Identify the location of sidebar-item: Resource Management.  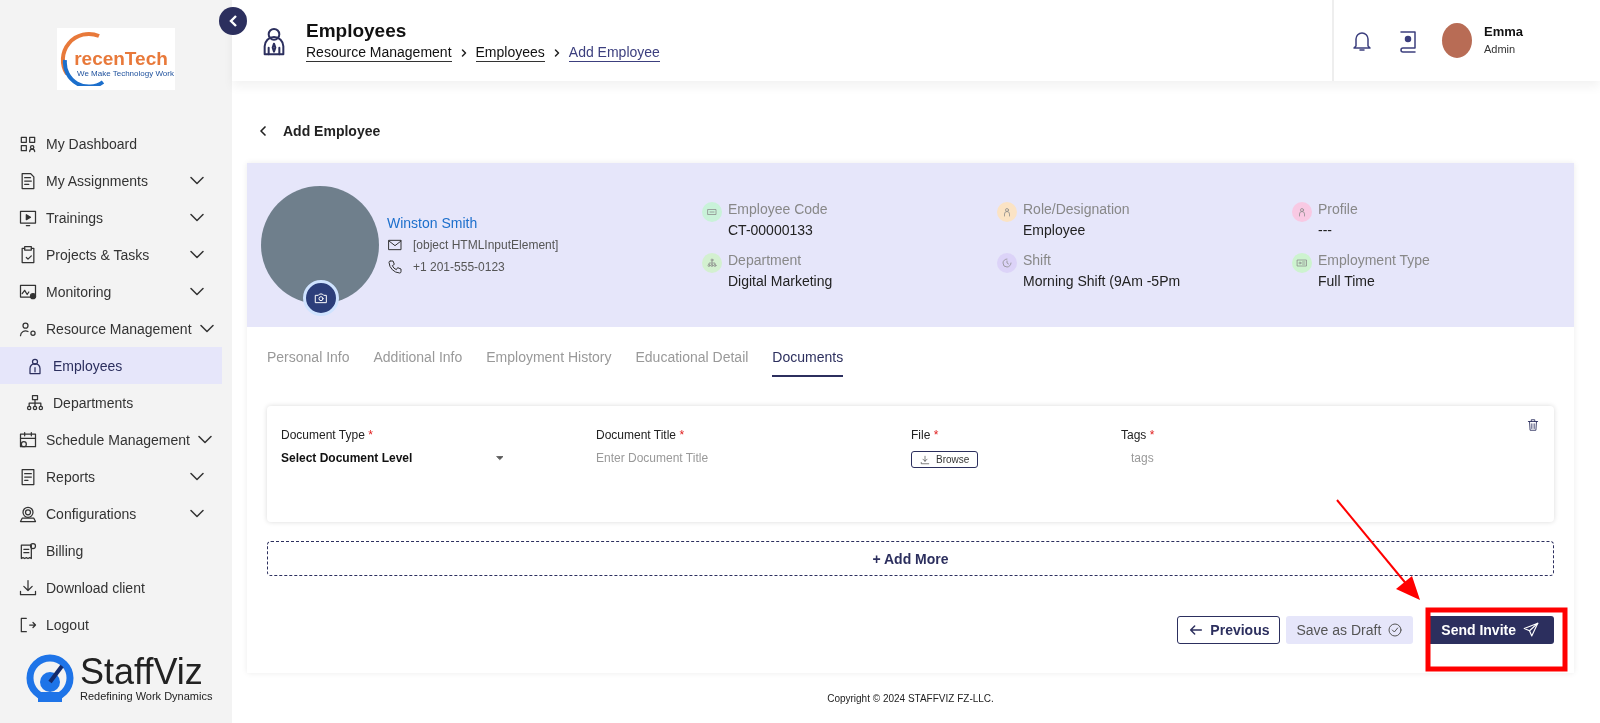
(111, 328).